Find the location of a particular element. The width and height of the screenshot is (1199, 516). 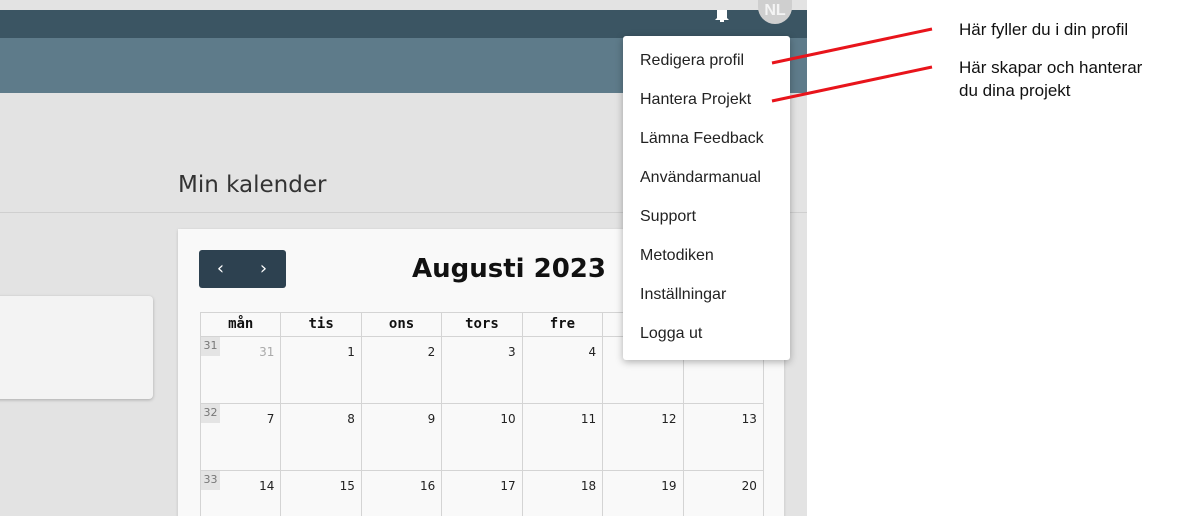

annotation-line-projects is located at coordinates (852, 84).